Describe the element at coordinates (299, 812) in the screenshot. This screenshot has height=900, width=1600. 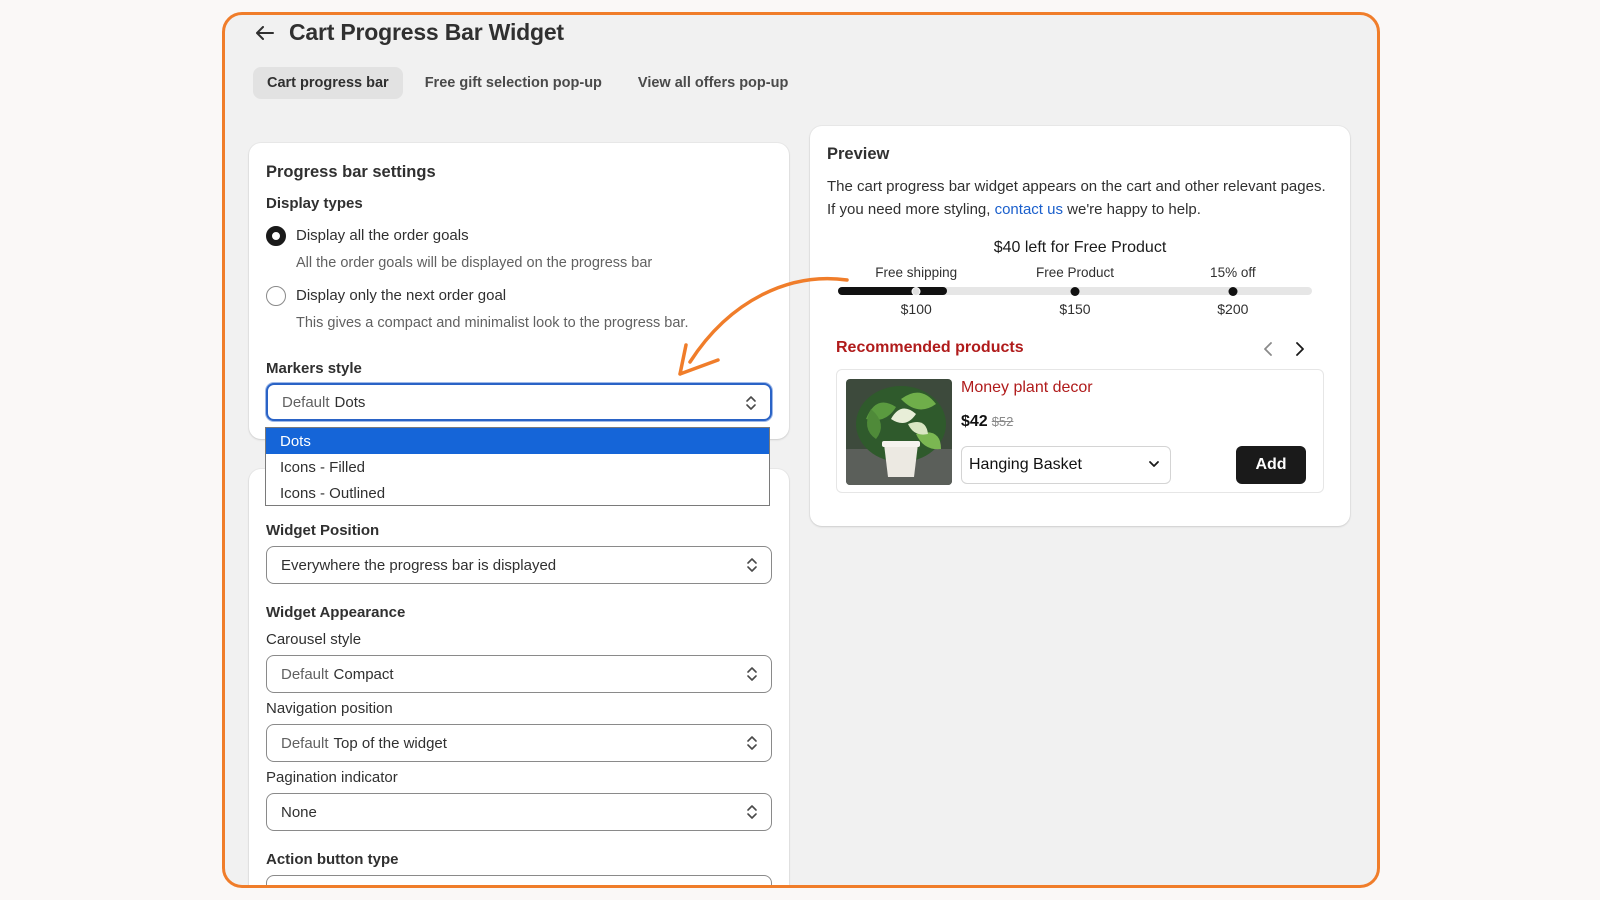
I see `pagination-value: None` at that location.